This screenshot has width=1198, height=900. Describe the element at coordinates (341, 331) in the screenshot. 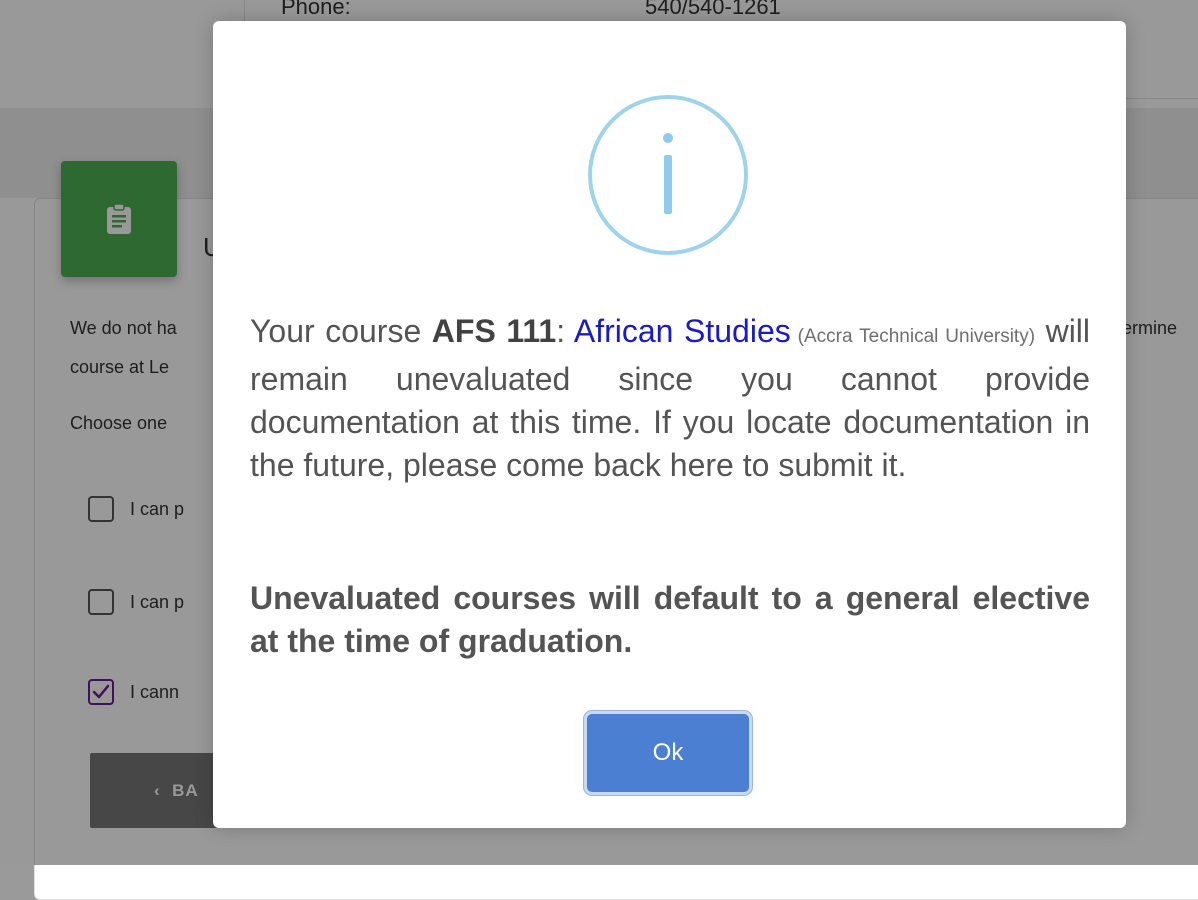

I see `message-prefix: Your course` at that location.